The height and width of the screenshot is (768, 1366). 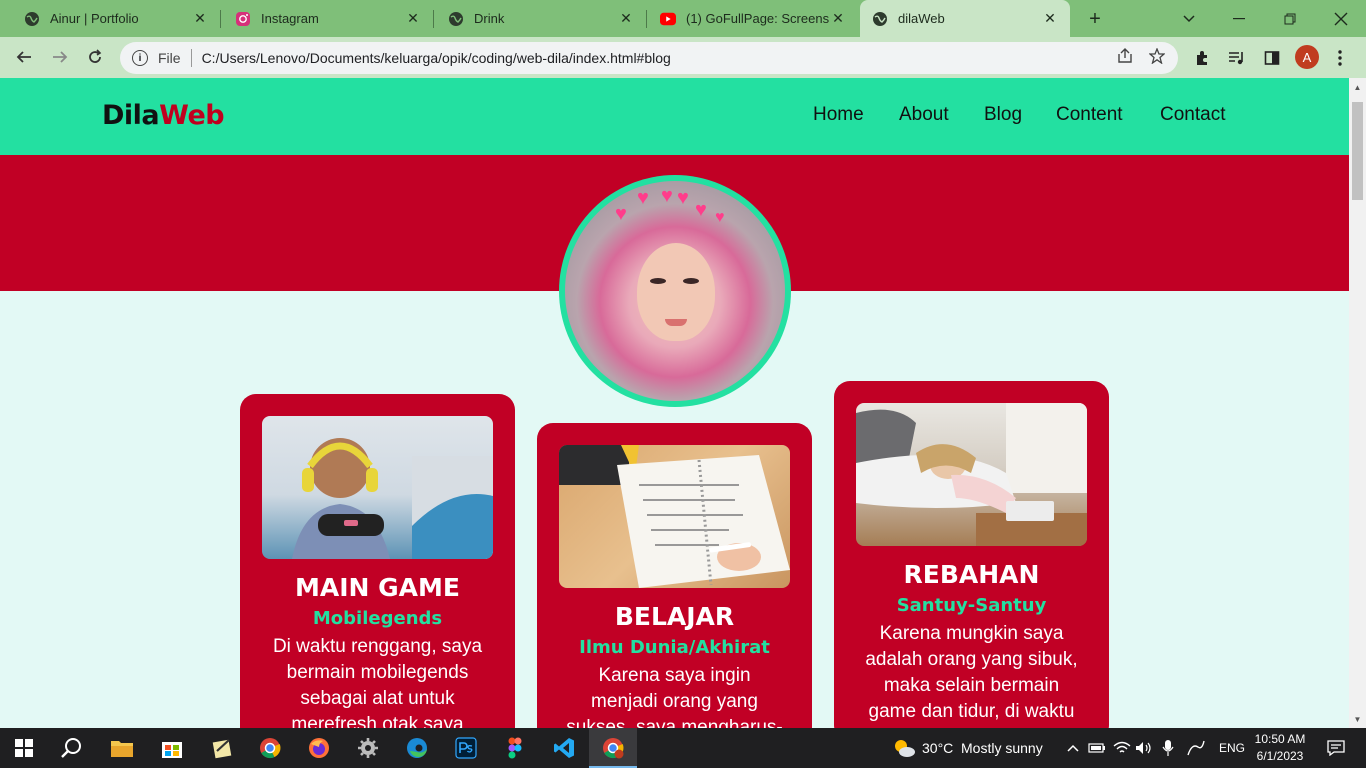 What do you see at coordinates (1192, 115) in the screenshot?
I see `nav-link-contact: Contact` at bounding box center [1192, 115].